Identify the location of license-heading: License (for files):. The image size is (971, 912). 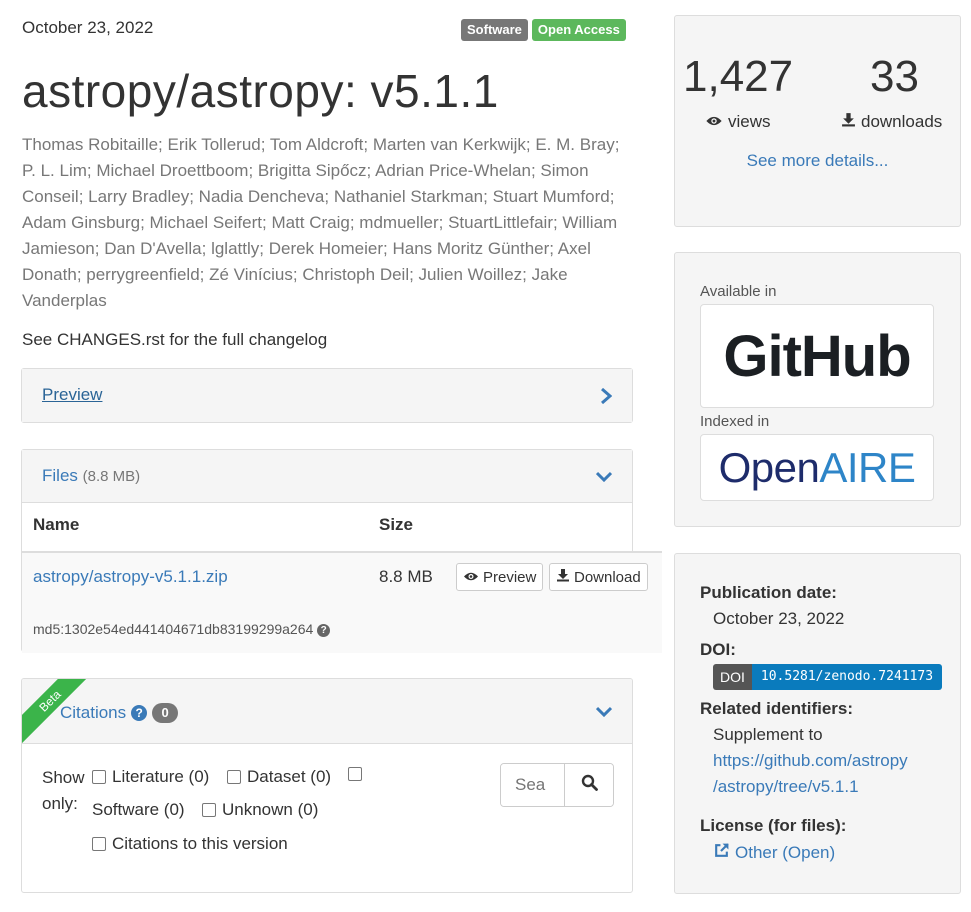
(773, 825).